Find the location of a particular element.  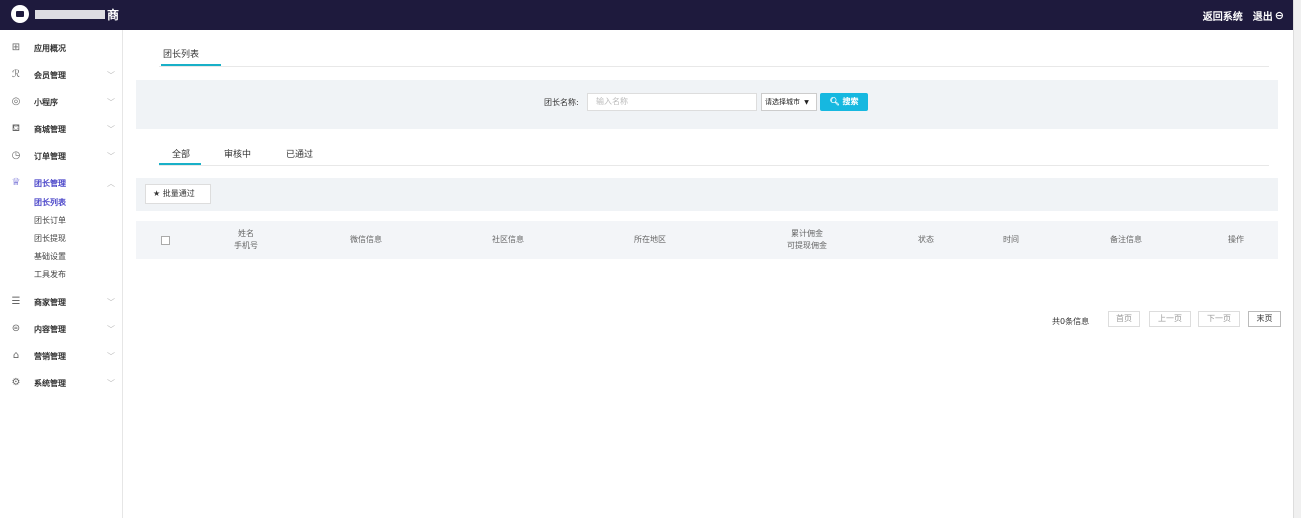

column-header-label: 时间 is located at coordinates (1011, 239).